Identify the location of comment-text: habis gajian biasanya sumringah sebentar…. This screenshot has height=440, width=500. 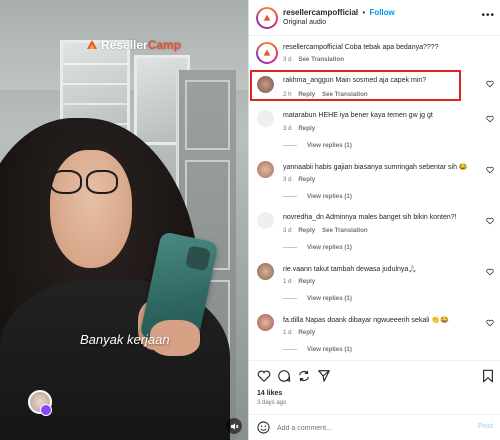
(391, 167).